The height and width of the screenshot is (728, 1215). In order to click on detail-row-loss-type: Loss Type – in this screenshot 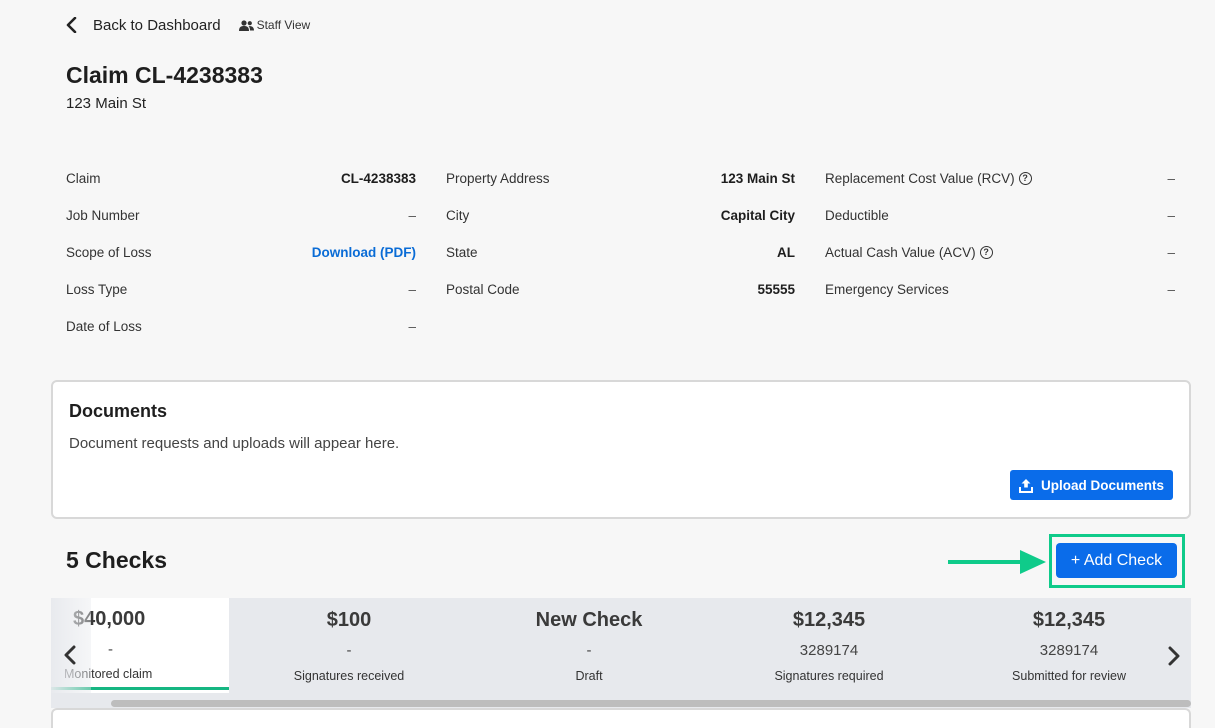, I will do `click(241, 289)`.